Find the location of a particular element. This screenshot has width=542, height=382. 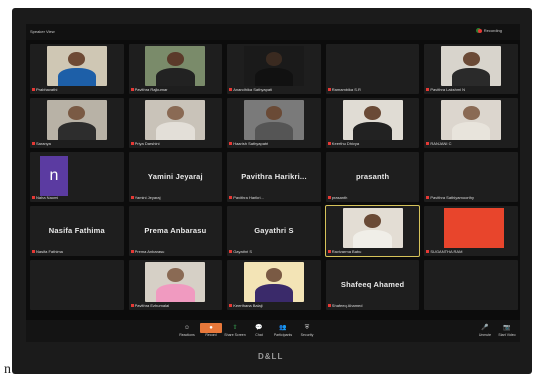

participant-tile: Shafeeq Ahamed Shafeeq Ahamed is located at coordinates (372, 285).